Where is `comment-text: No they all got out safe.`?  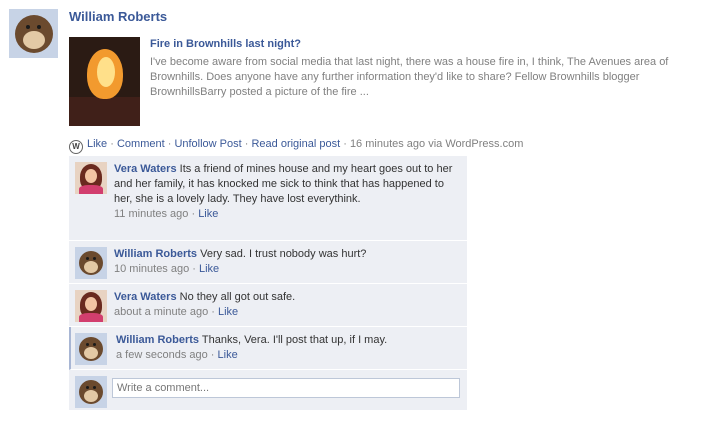 comment-text: No they all got out safe. is located at coordinates (237, 297).